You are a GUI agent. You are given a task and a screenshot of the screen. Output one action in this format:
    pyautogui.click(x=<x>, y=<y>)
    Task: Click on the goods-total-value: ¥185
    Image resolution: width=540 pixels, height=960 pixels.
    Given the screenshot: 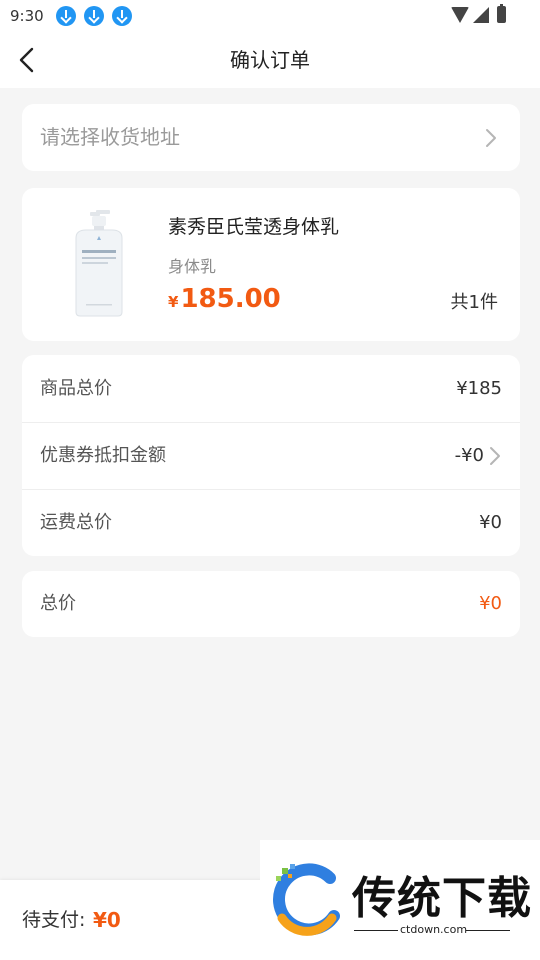 What is the action you would take?
    pyautogui.click(x=479, y=388)
    